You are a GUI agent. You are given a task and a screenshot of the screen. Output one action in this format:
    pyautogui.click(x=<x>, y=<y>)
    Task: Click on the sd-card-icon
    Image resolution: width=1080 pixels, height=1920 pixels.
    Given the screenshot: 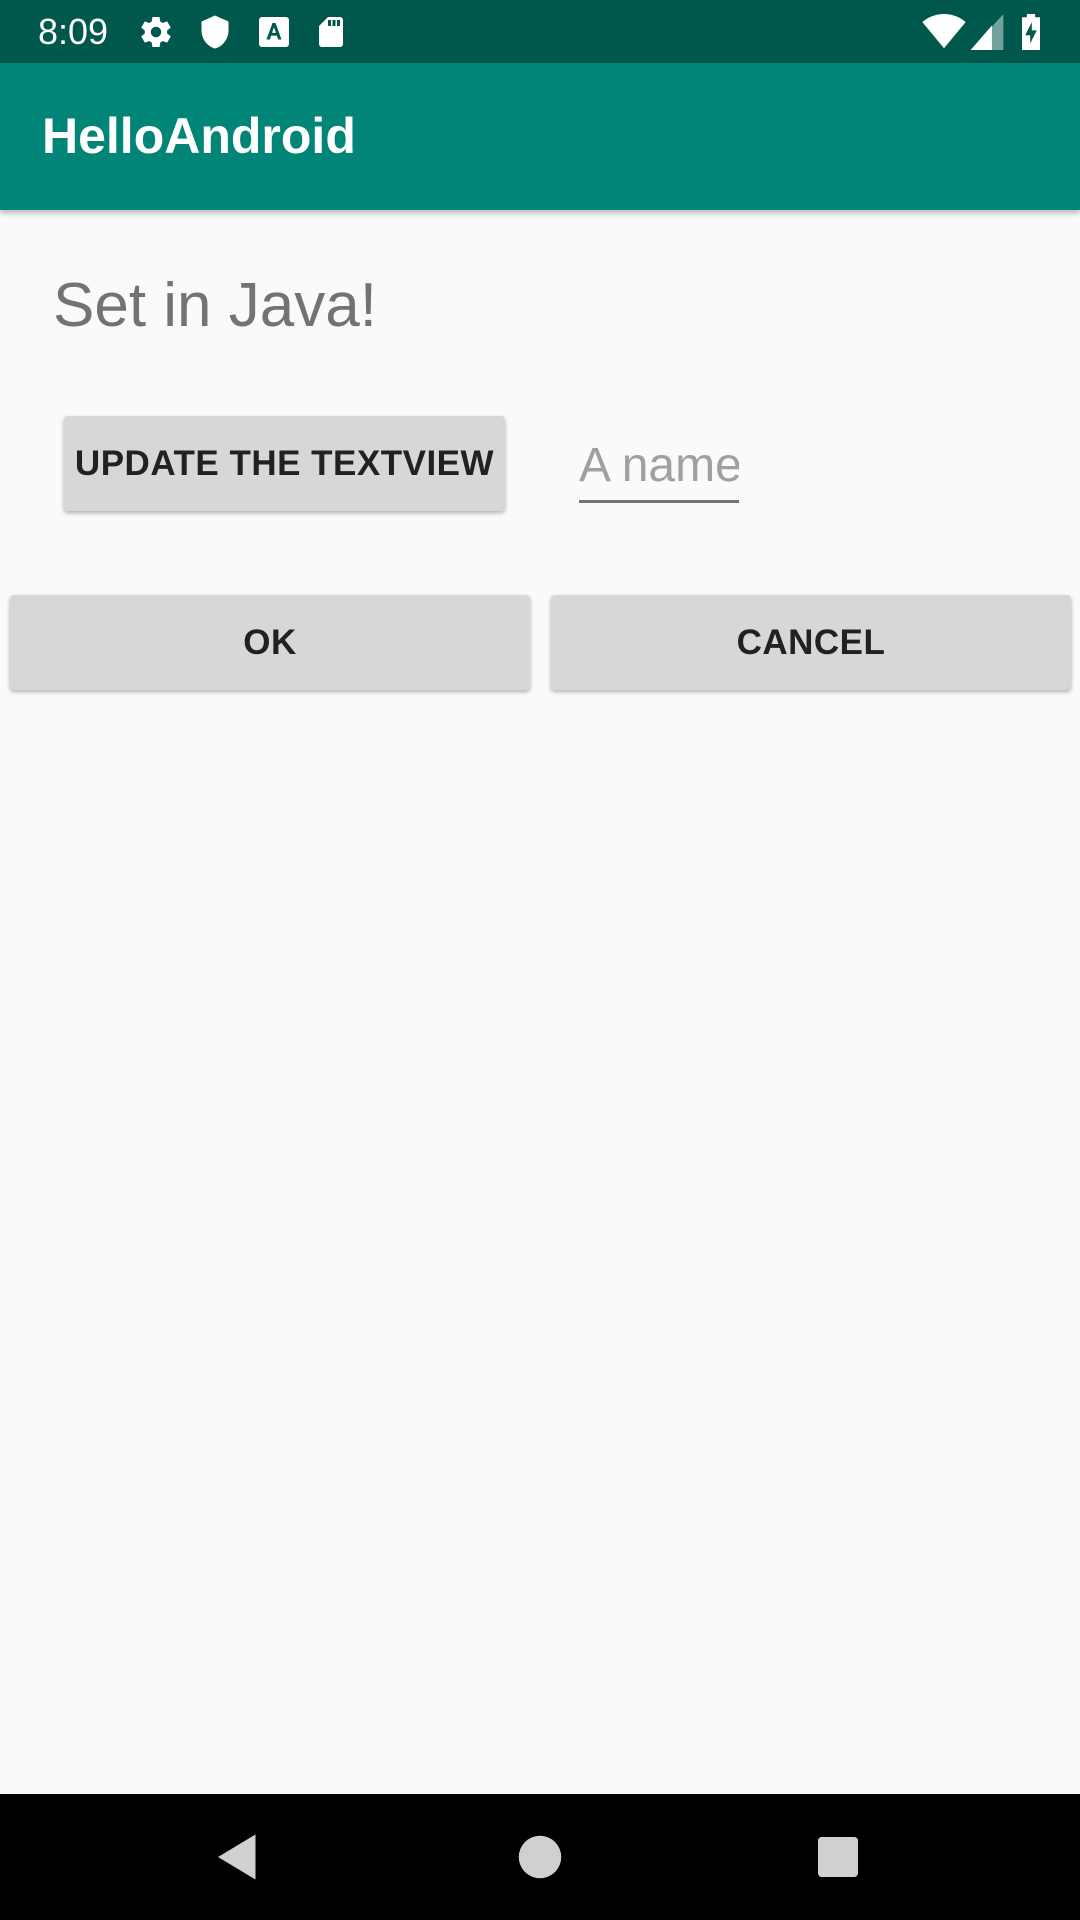 What is the action you would take?
    pyautogui.click(x=331, y=32)
    